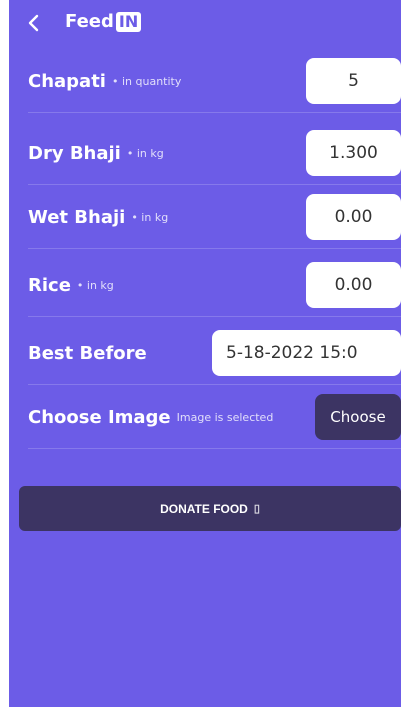 The height and width of the screenshot is (707, 401). What do you see at coordinates (353, 285) in the screenshot?
I see `rice-kg-input: 0.00` at bounding box center [353, 285].